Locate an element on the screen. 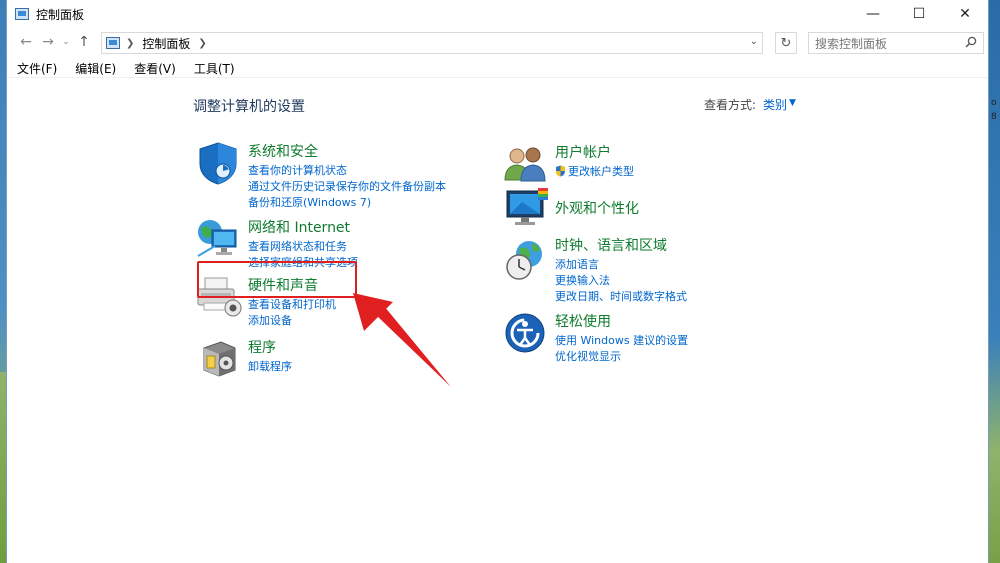  page-title: 调整计算机的设置 is located at coordinates (249, 107).